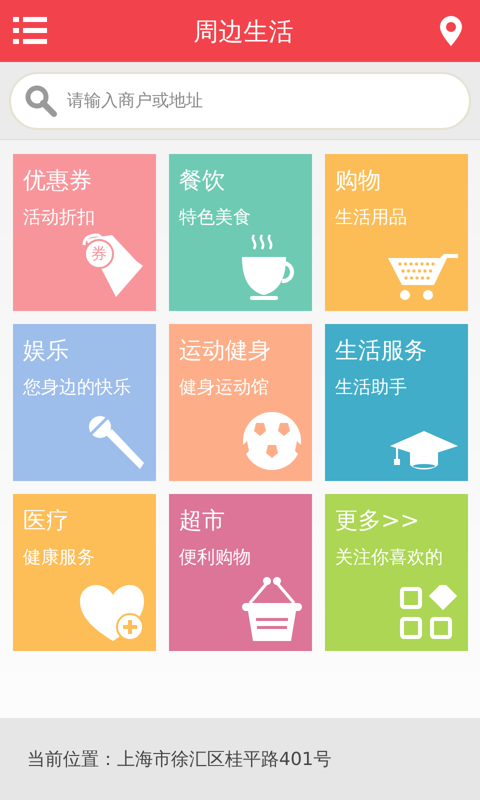 Image resolution: width=480 pixels, height=800 pixels. What do you see at coordinates (451, 31) in the screenshot?
I see `location-pin-icon` at bounding box center [451, 31].